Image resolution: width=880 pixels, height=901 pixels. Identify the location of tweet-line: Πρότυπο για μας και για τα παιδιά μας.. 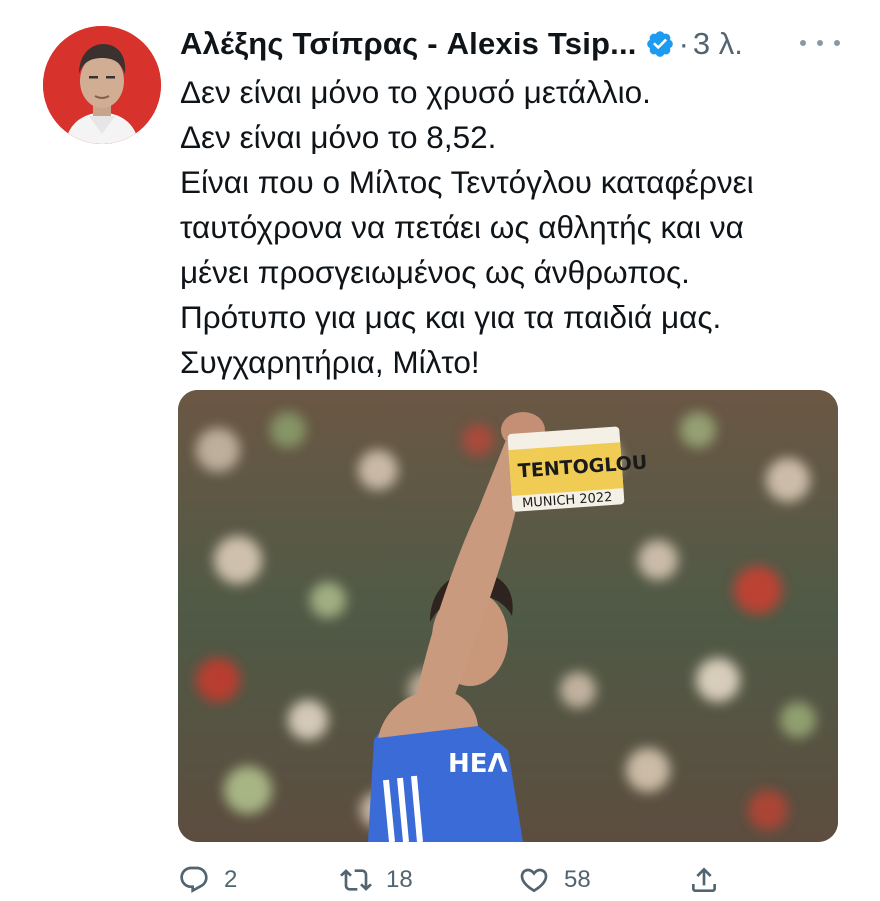
(451, 317).